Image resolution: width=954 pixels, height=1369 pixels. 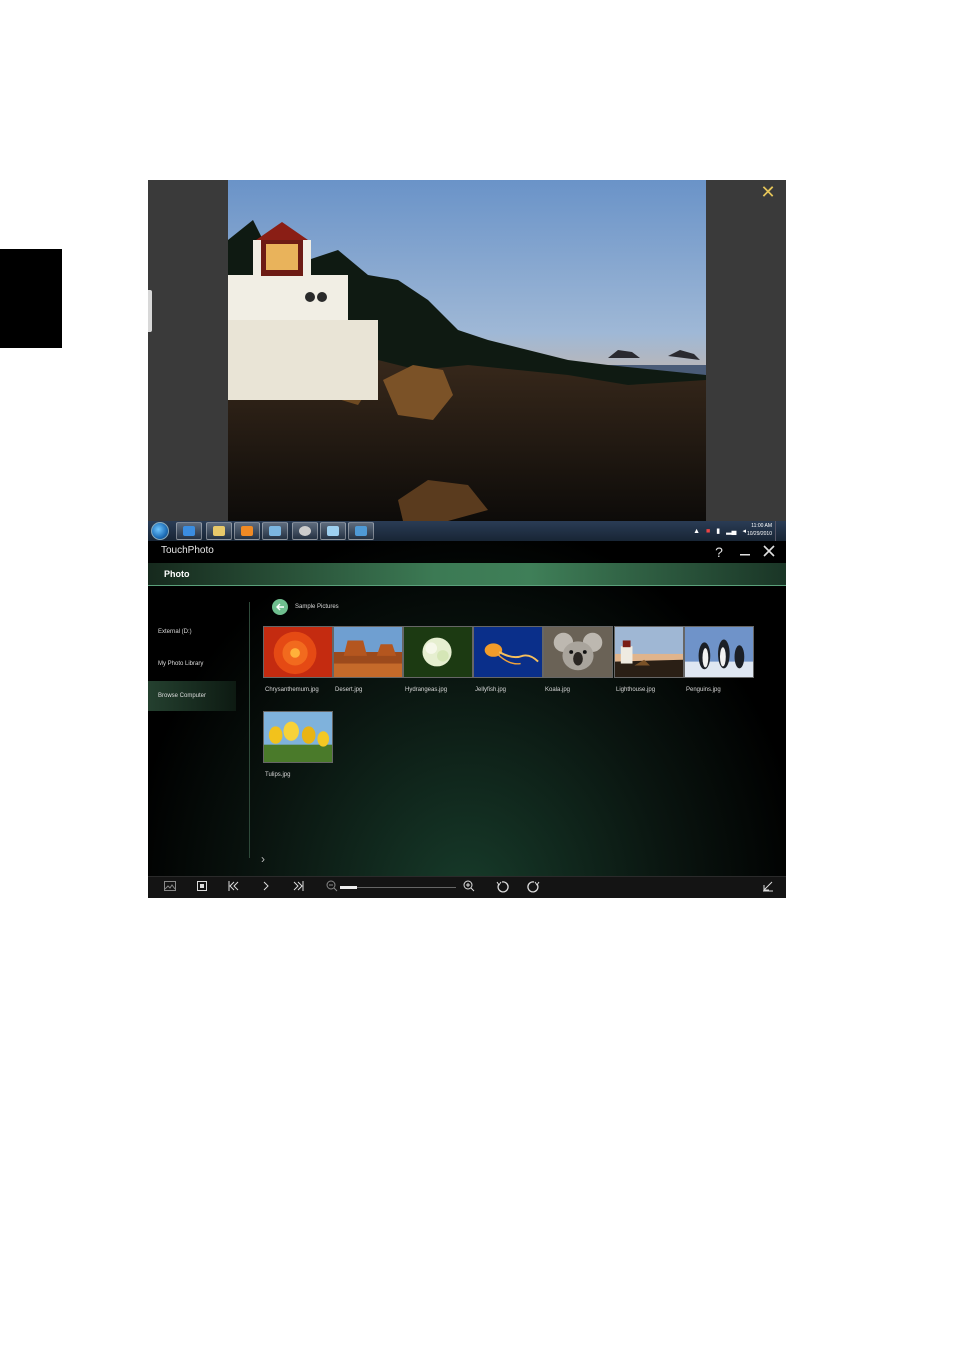 I want to click on rotate-left-icon, so click(x=502, y=888).